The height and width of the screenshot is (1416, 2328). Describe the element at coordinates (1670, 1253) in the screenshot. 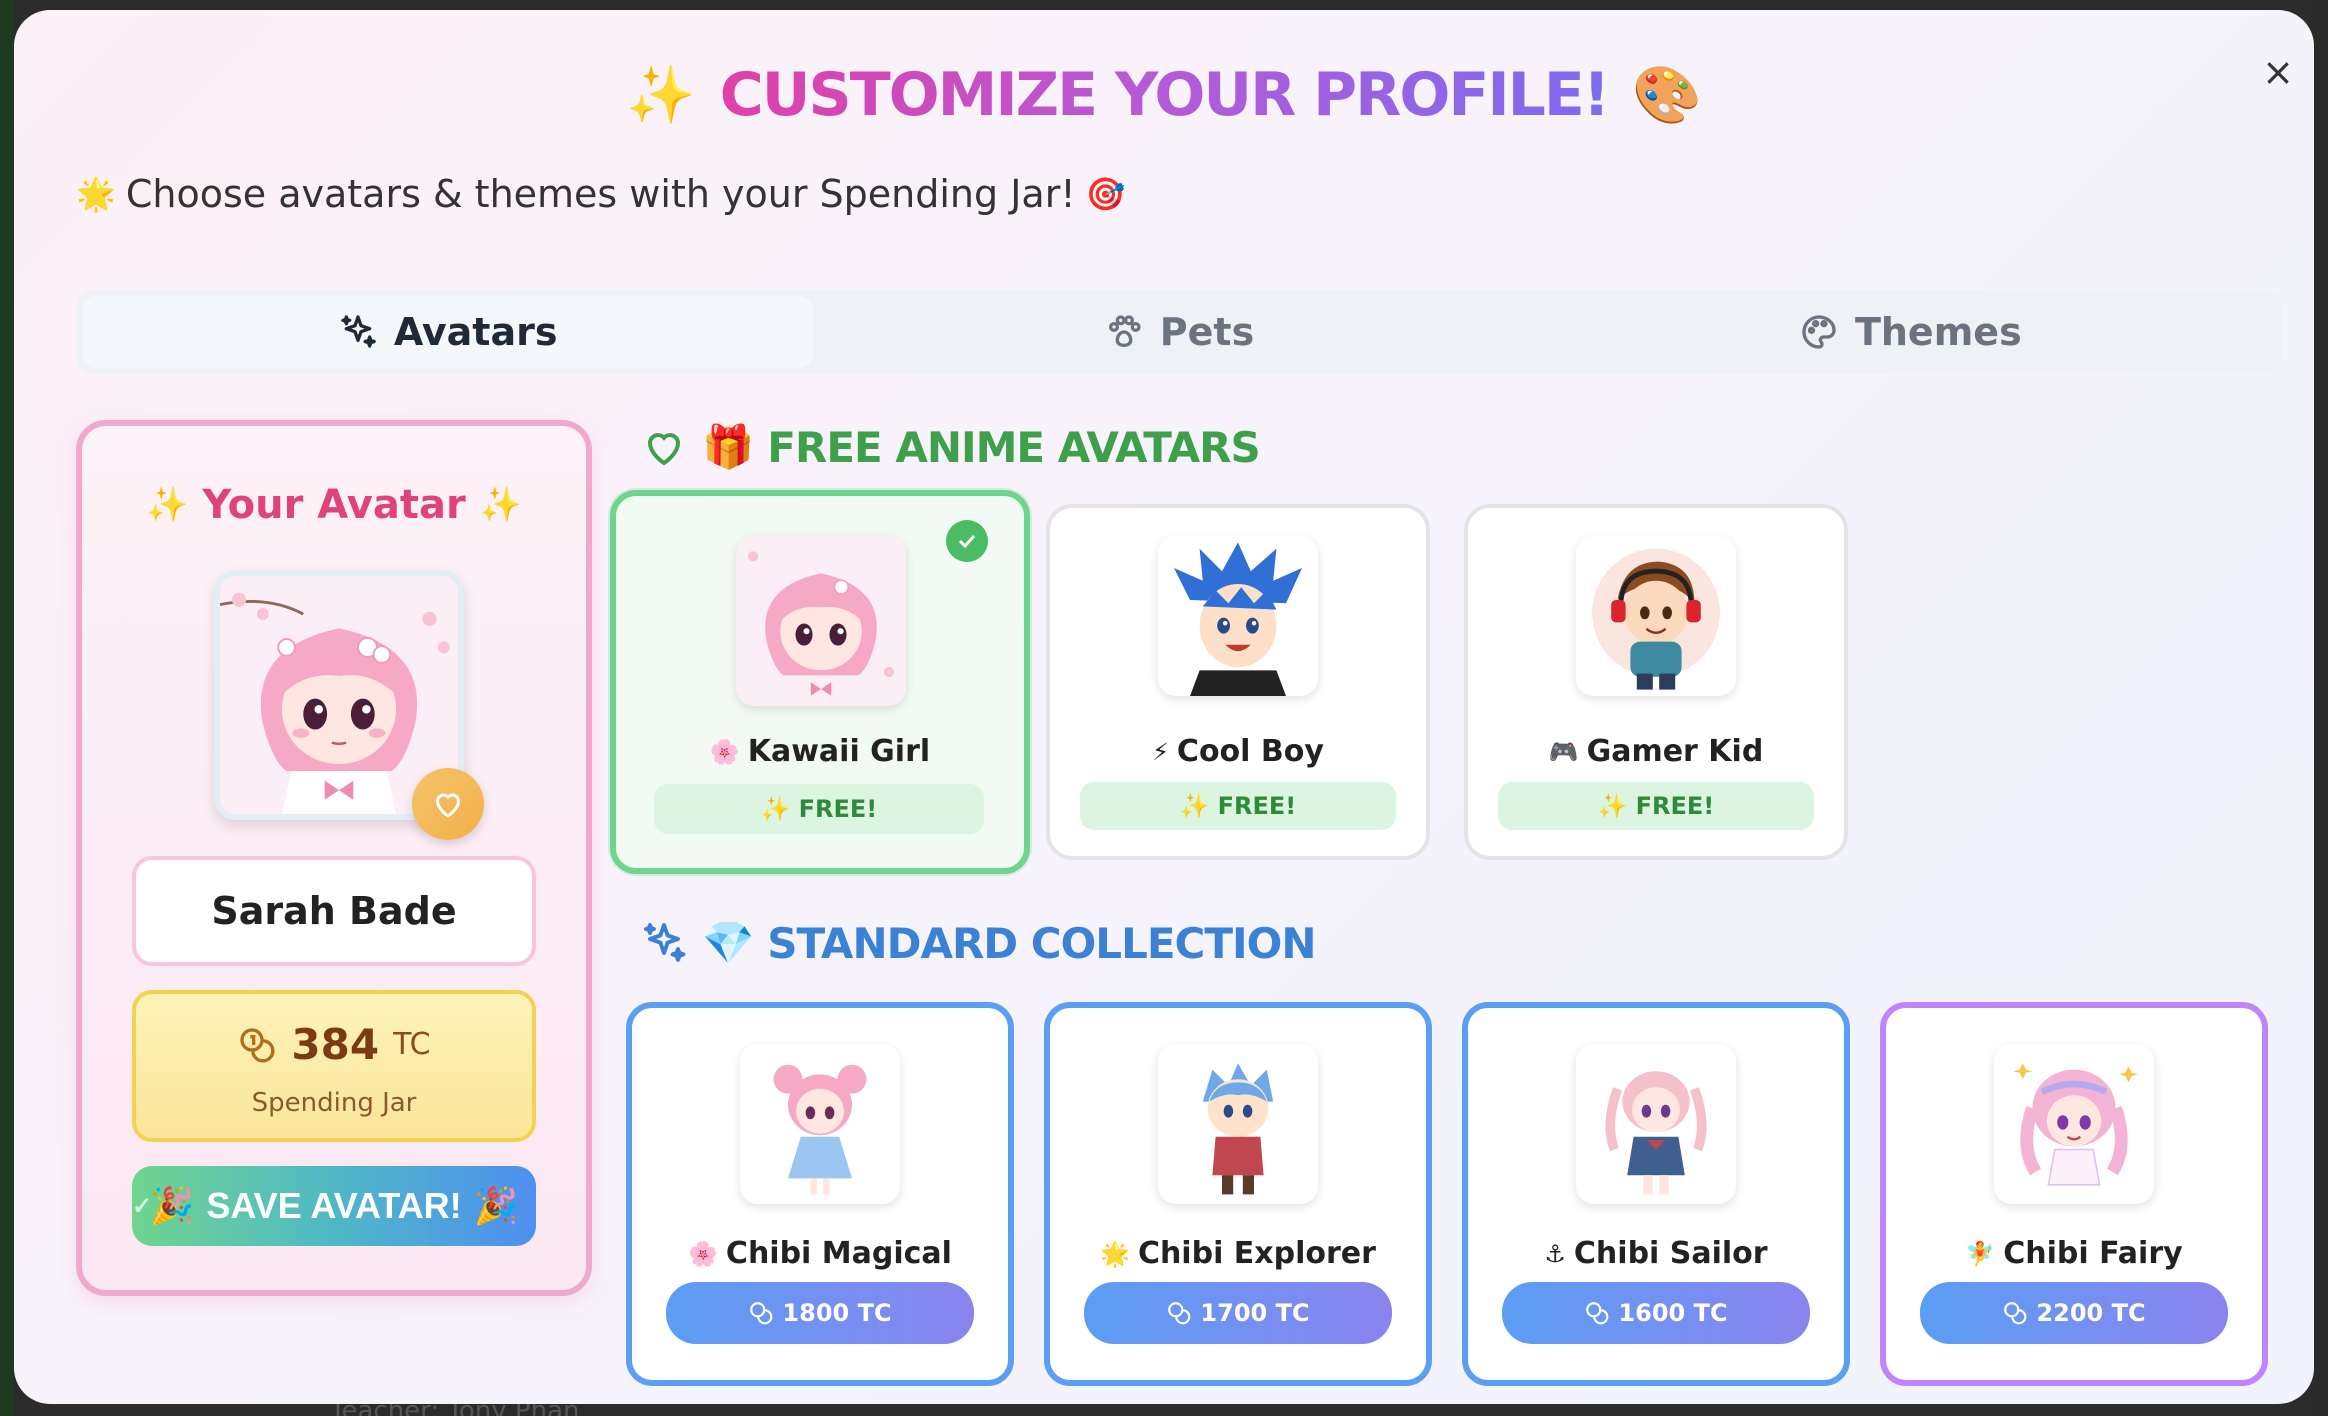

I see `avatar-name: Chibi Sailor` at that location.